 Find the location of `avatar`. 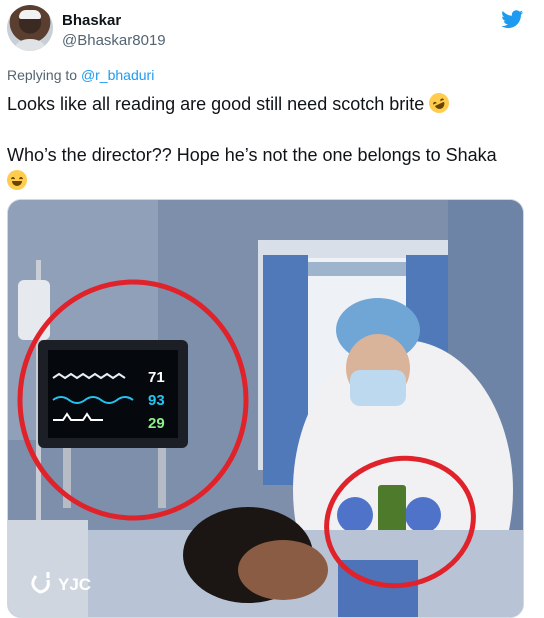

avatar is located at coordinates (30, 28).